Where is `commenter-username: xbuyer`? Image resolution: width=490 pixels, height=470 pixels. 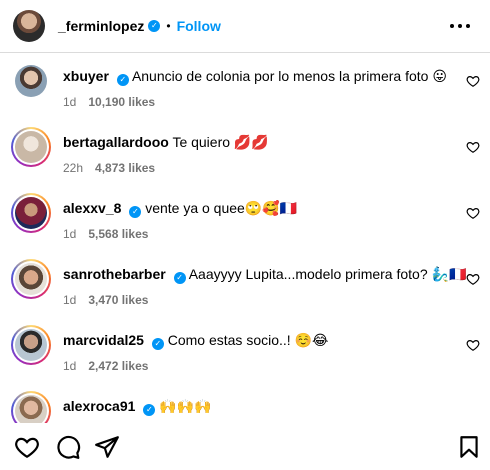
commenter-username: xbuyer is located at coordinates (86, 76).